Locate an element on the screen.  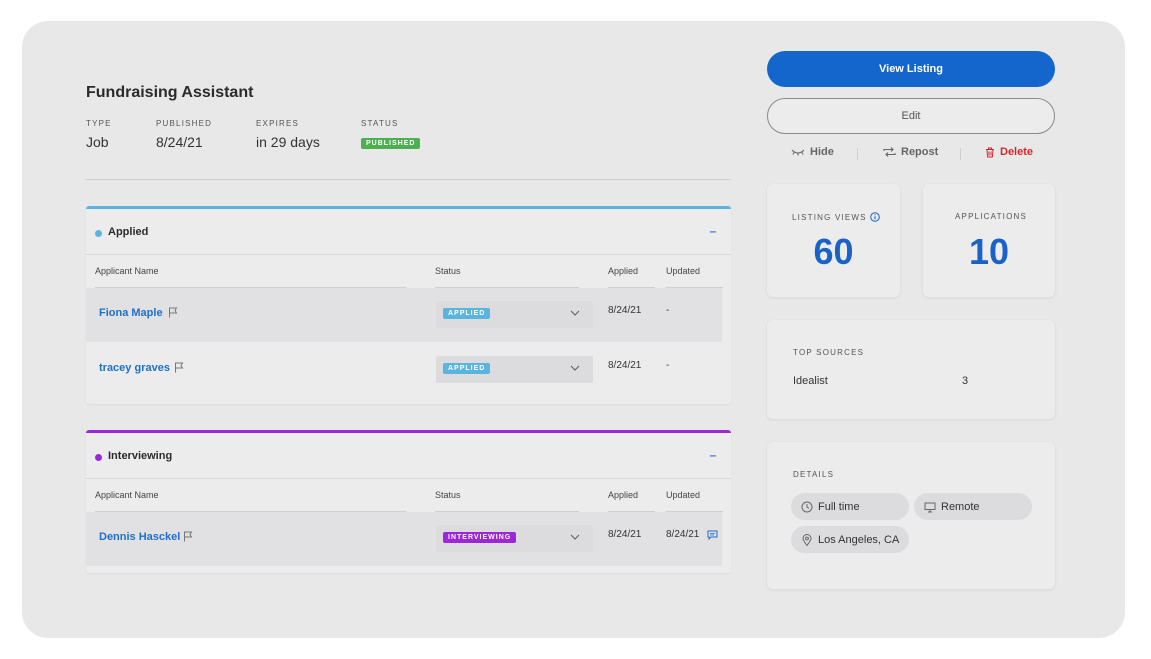
eye-closed-icon is located at coordinates (798, 152).